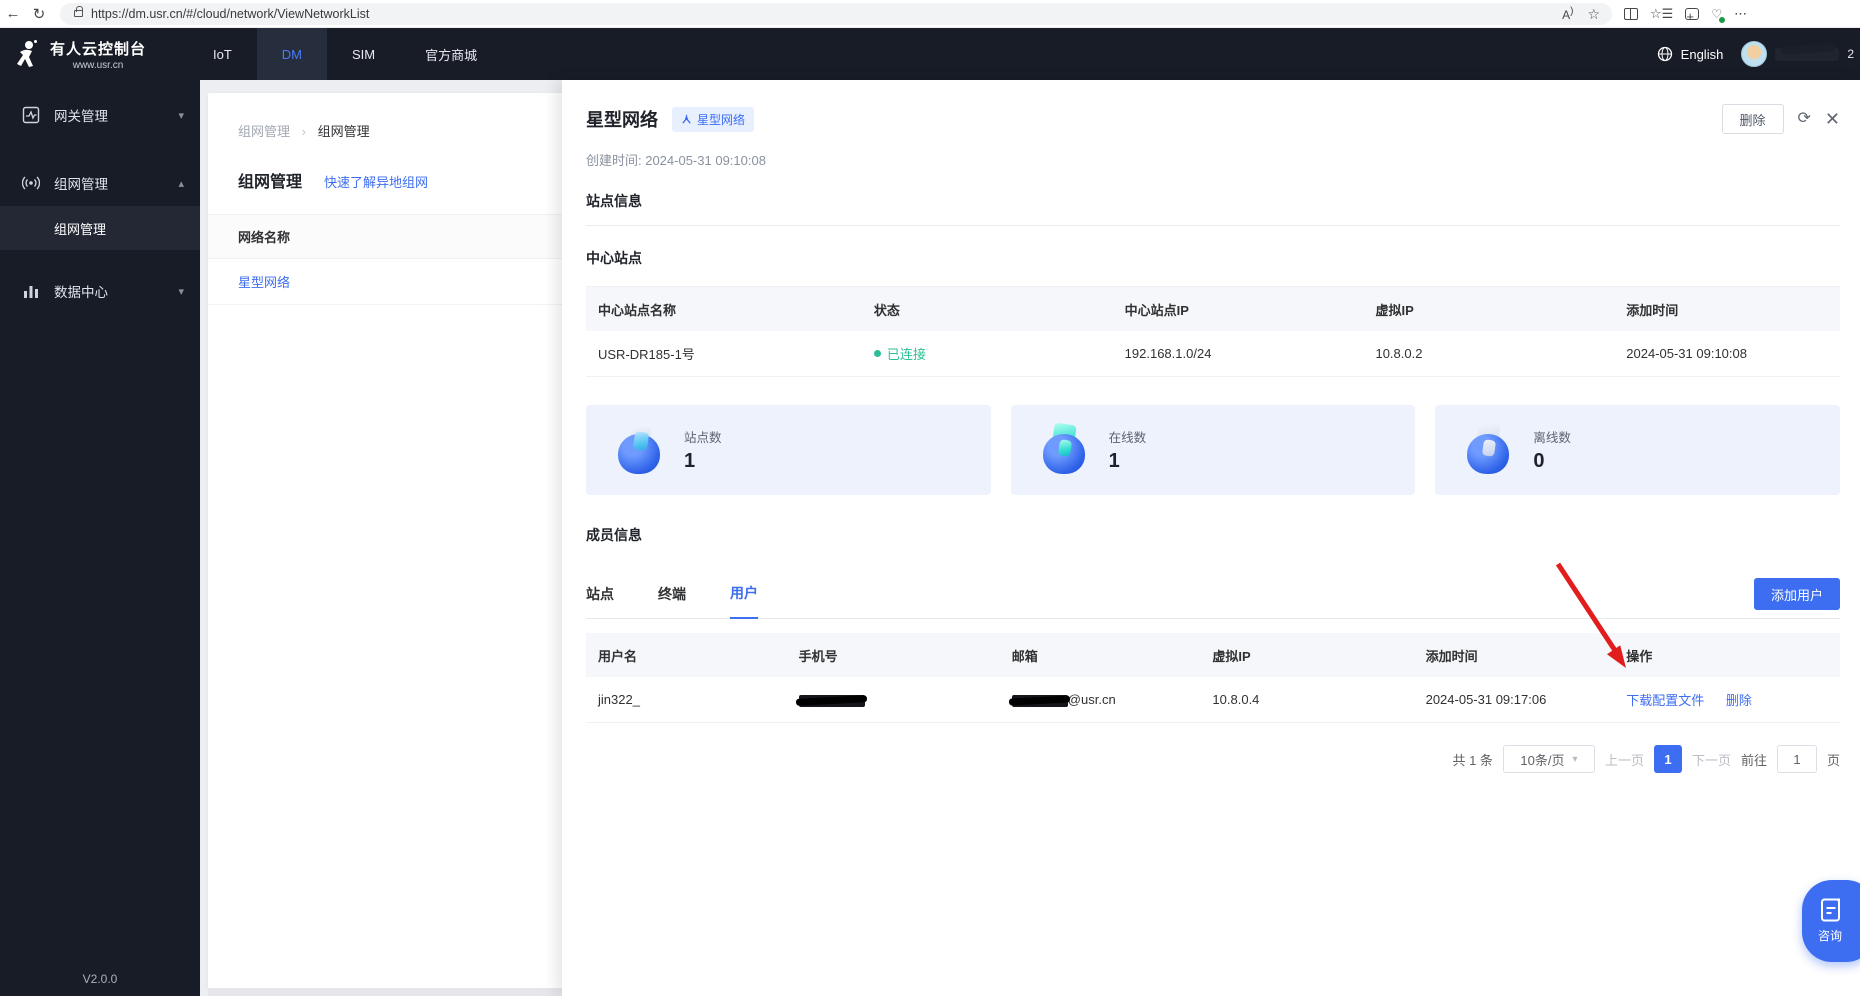 The width and height of the screenshot is (1860, 996). What do you see at coordinates (1754, 54) in the screenshot?
I see `avatar` at bounding box center [1754, 54].